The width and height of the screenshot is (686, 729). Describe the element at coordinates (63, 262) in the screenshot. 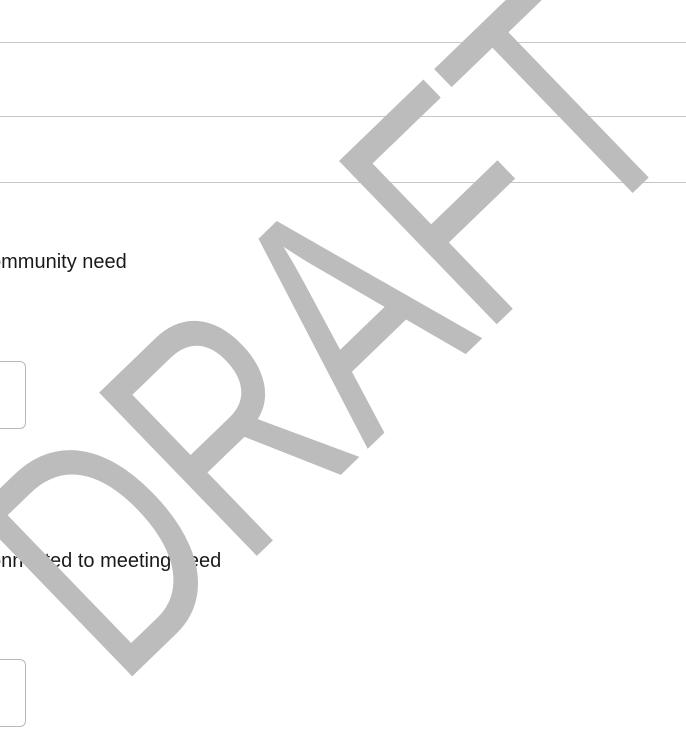

I see `question-1-label: ommunity need` at that location.